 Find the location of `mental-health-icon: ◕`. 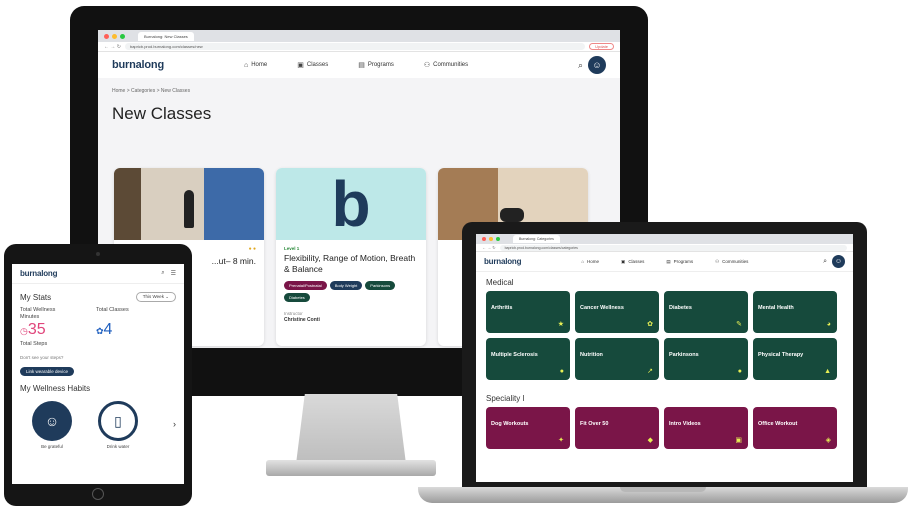

mental-health-icon: ◕ is located at coordinates (828, 324).